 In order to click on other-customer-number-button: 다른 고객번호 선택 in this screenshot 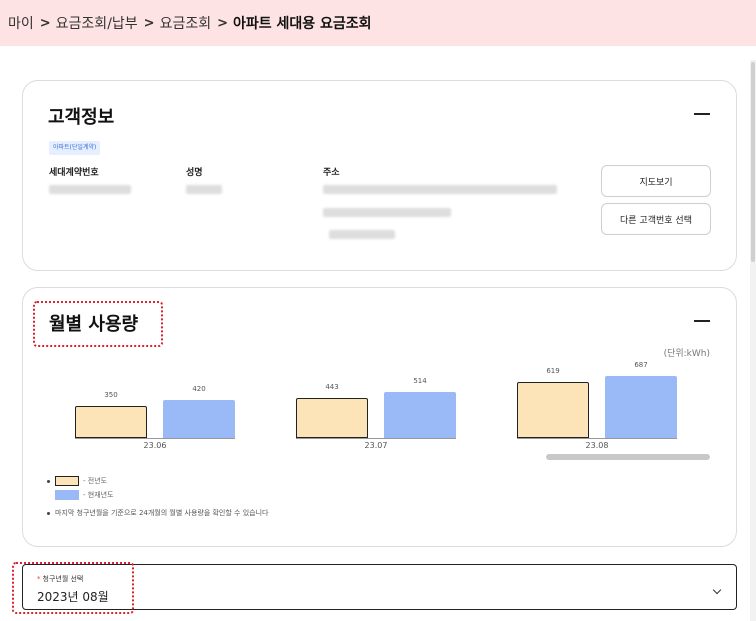, I will do `click(656, 219)`.